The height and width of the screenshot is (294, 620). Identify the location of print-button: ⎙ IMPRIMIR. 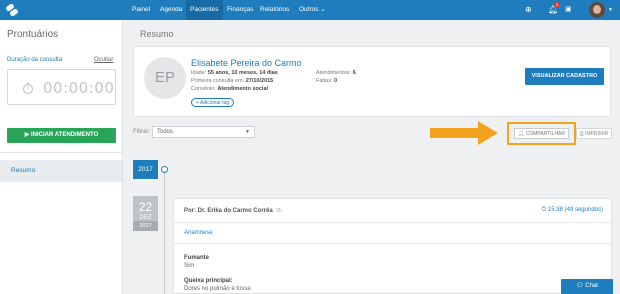
(594, 133).